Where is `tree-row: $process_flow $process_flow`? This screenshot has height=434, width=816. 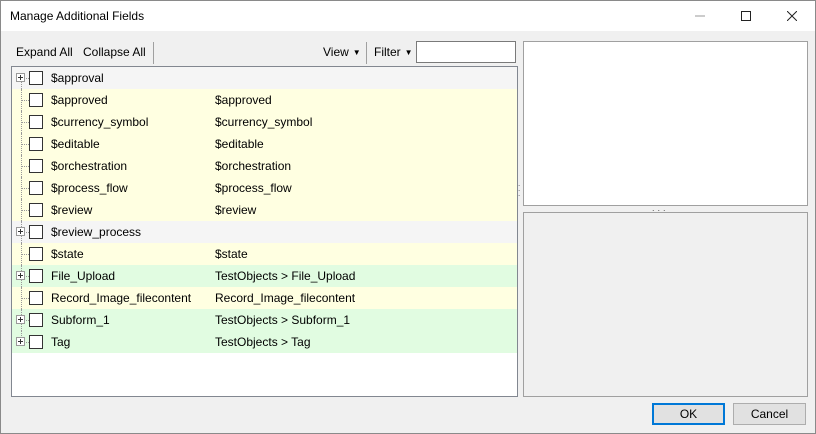
tree-row: $process_flow $process_flow is located at coordinates (264, 188).